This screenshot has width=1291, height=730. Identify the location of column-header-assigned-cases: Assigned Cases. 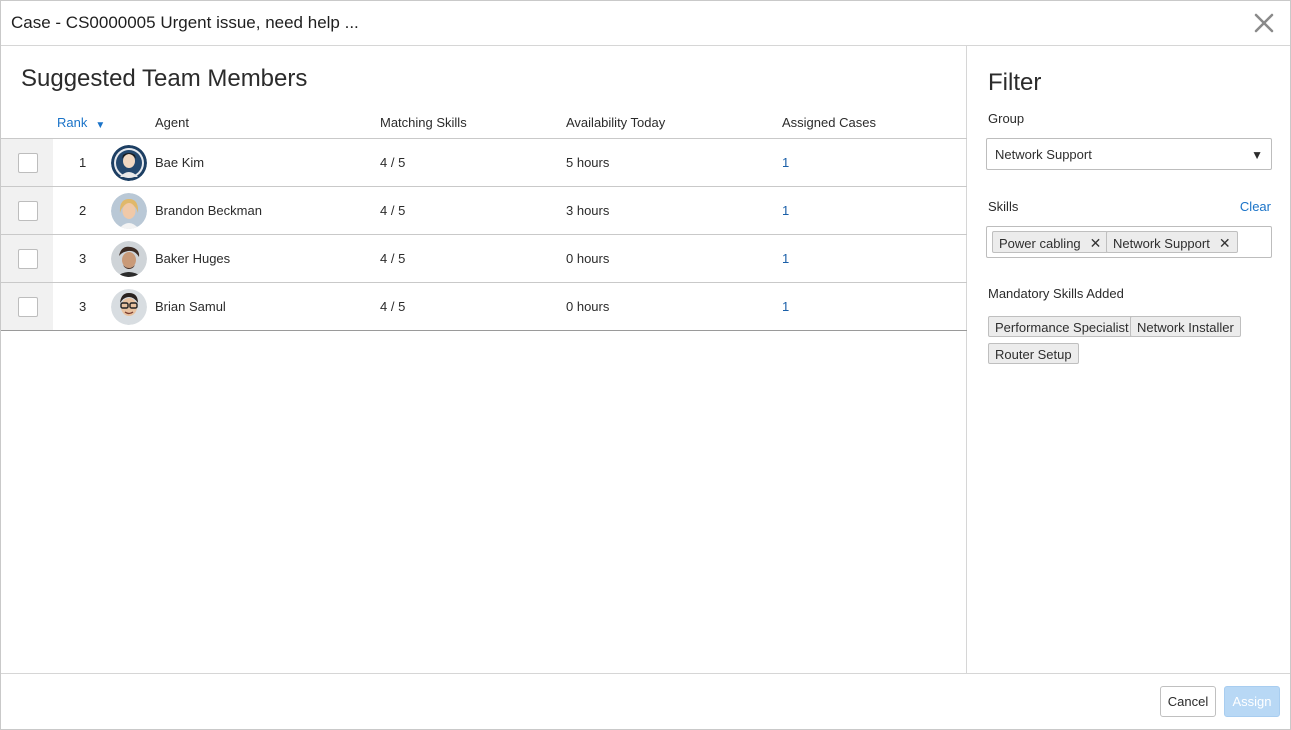
(829, 122).